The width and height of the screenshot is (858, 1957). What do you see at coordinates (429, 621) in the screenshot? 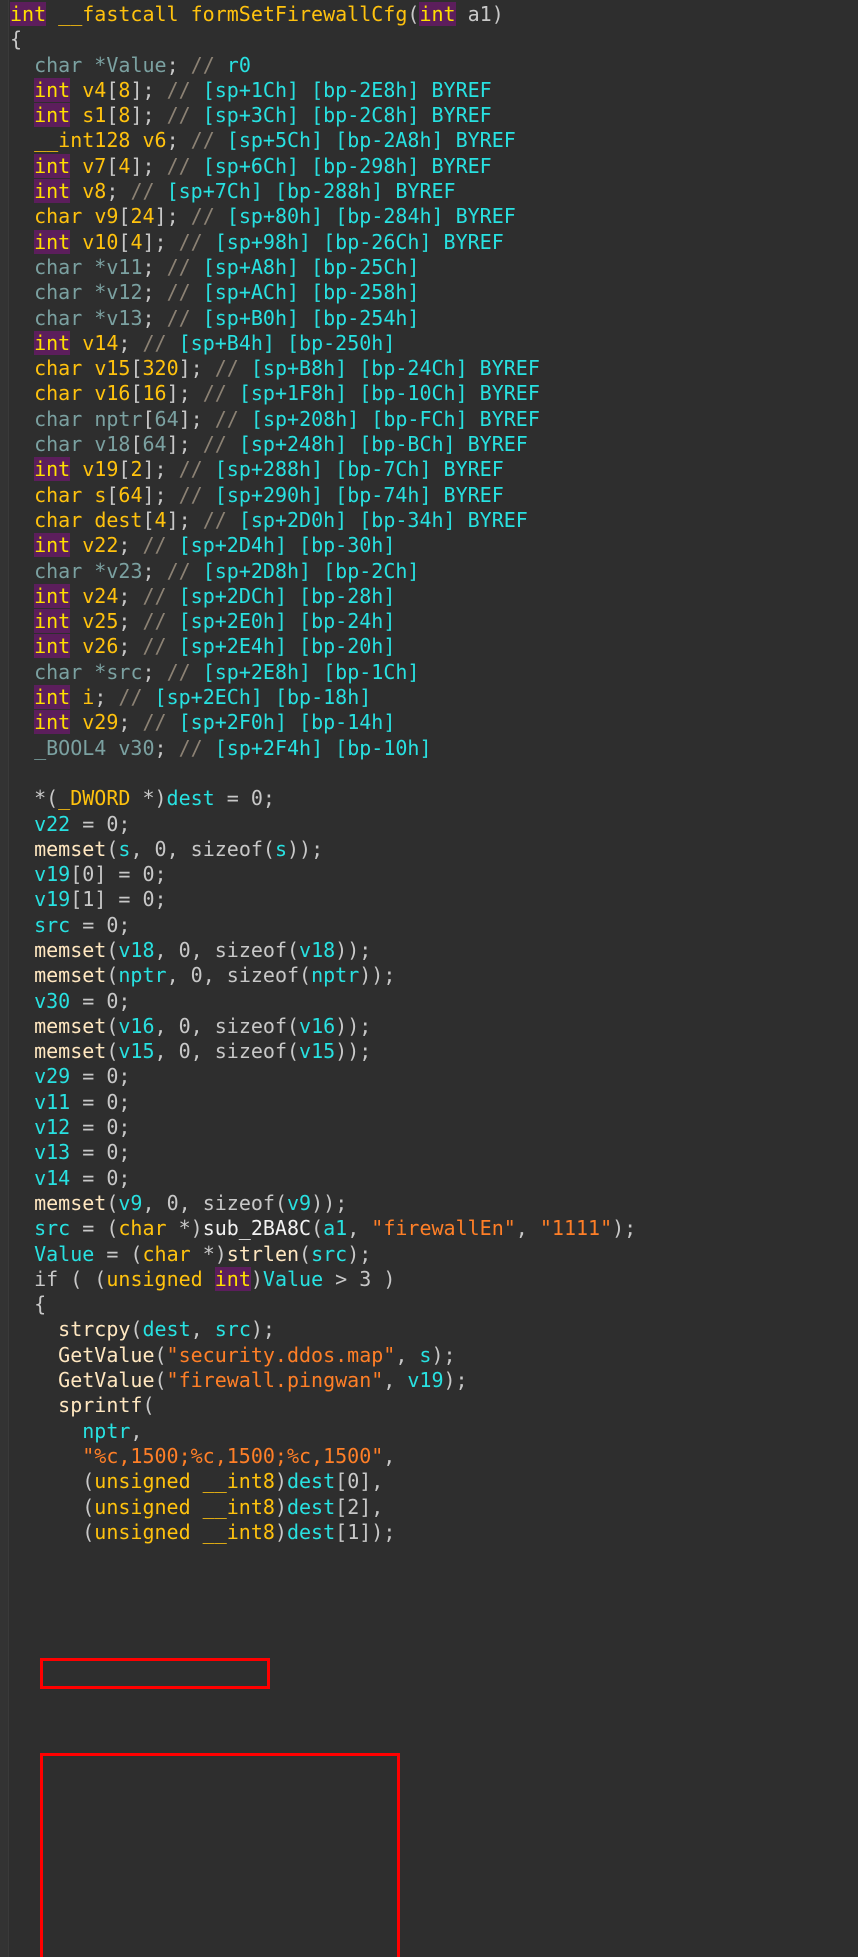
I see `code-line: int v25; // [sp+2E0h] [bp-24h]` at bounding box center [429, 621].